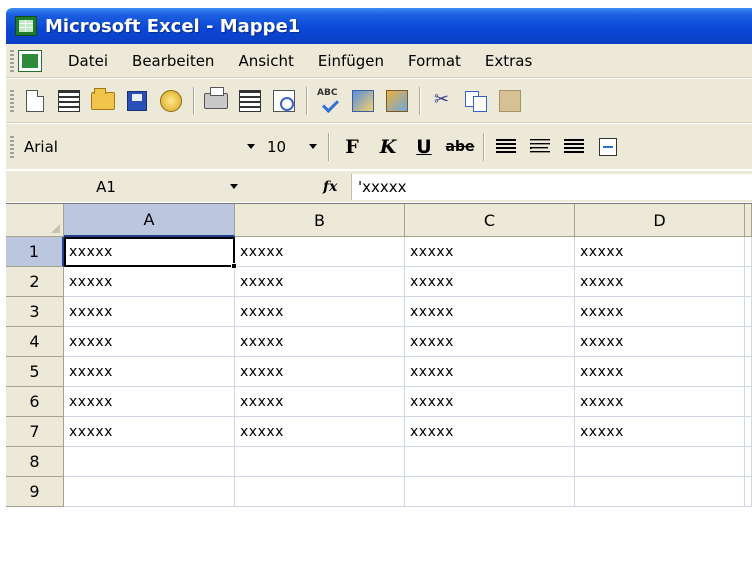 Image resolution: width=752 pixels, height=561 pixels. What do you see at coordinates (551, 186) in the screenshot?
I see `formula-input: 'xxxxx` at bounding box center [551, 186].